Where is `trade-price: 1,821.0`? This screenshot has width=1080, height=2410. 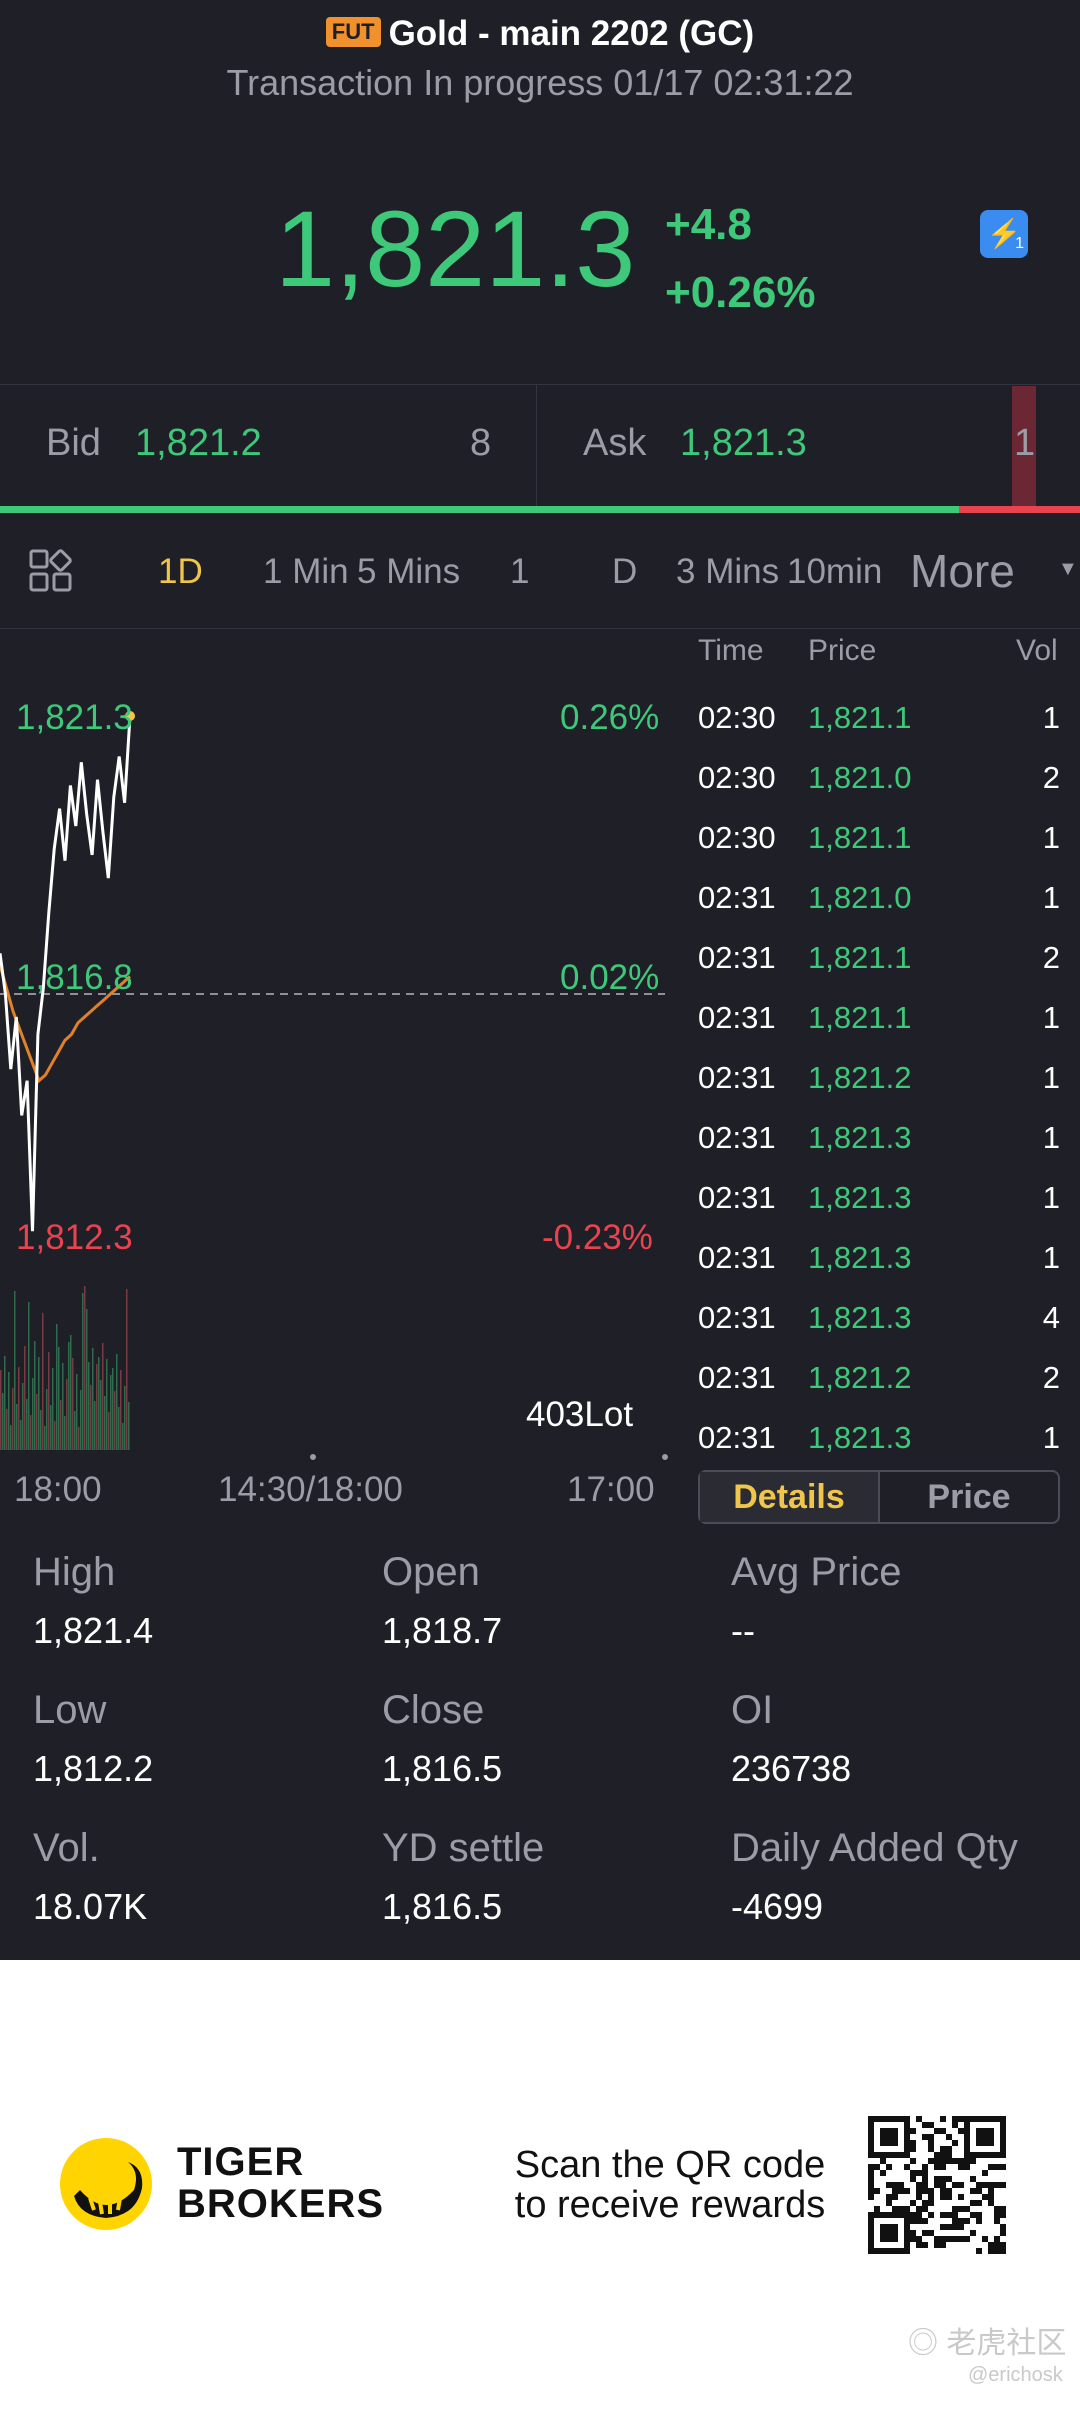 trade-price: 1,821.0 is located at coordinates (860, 897).